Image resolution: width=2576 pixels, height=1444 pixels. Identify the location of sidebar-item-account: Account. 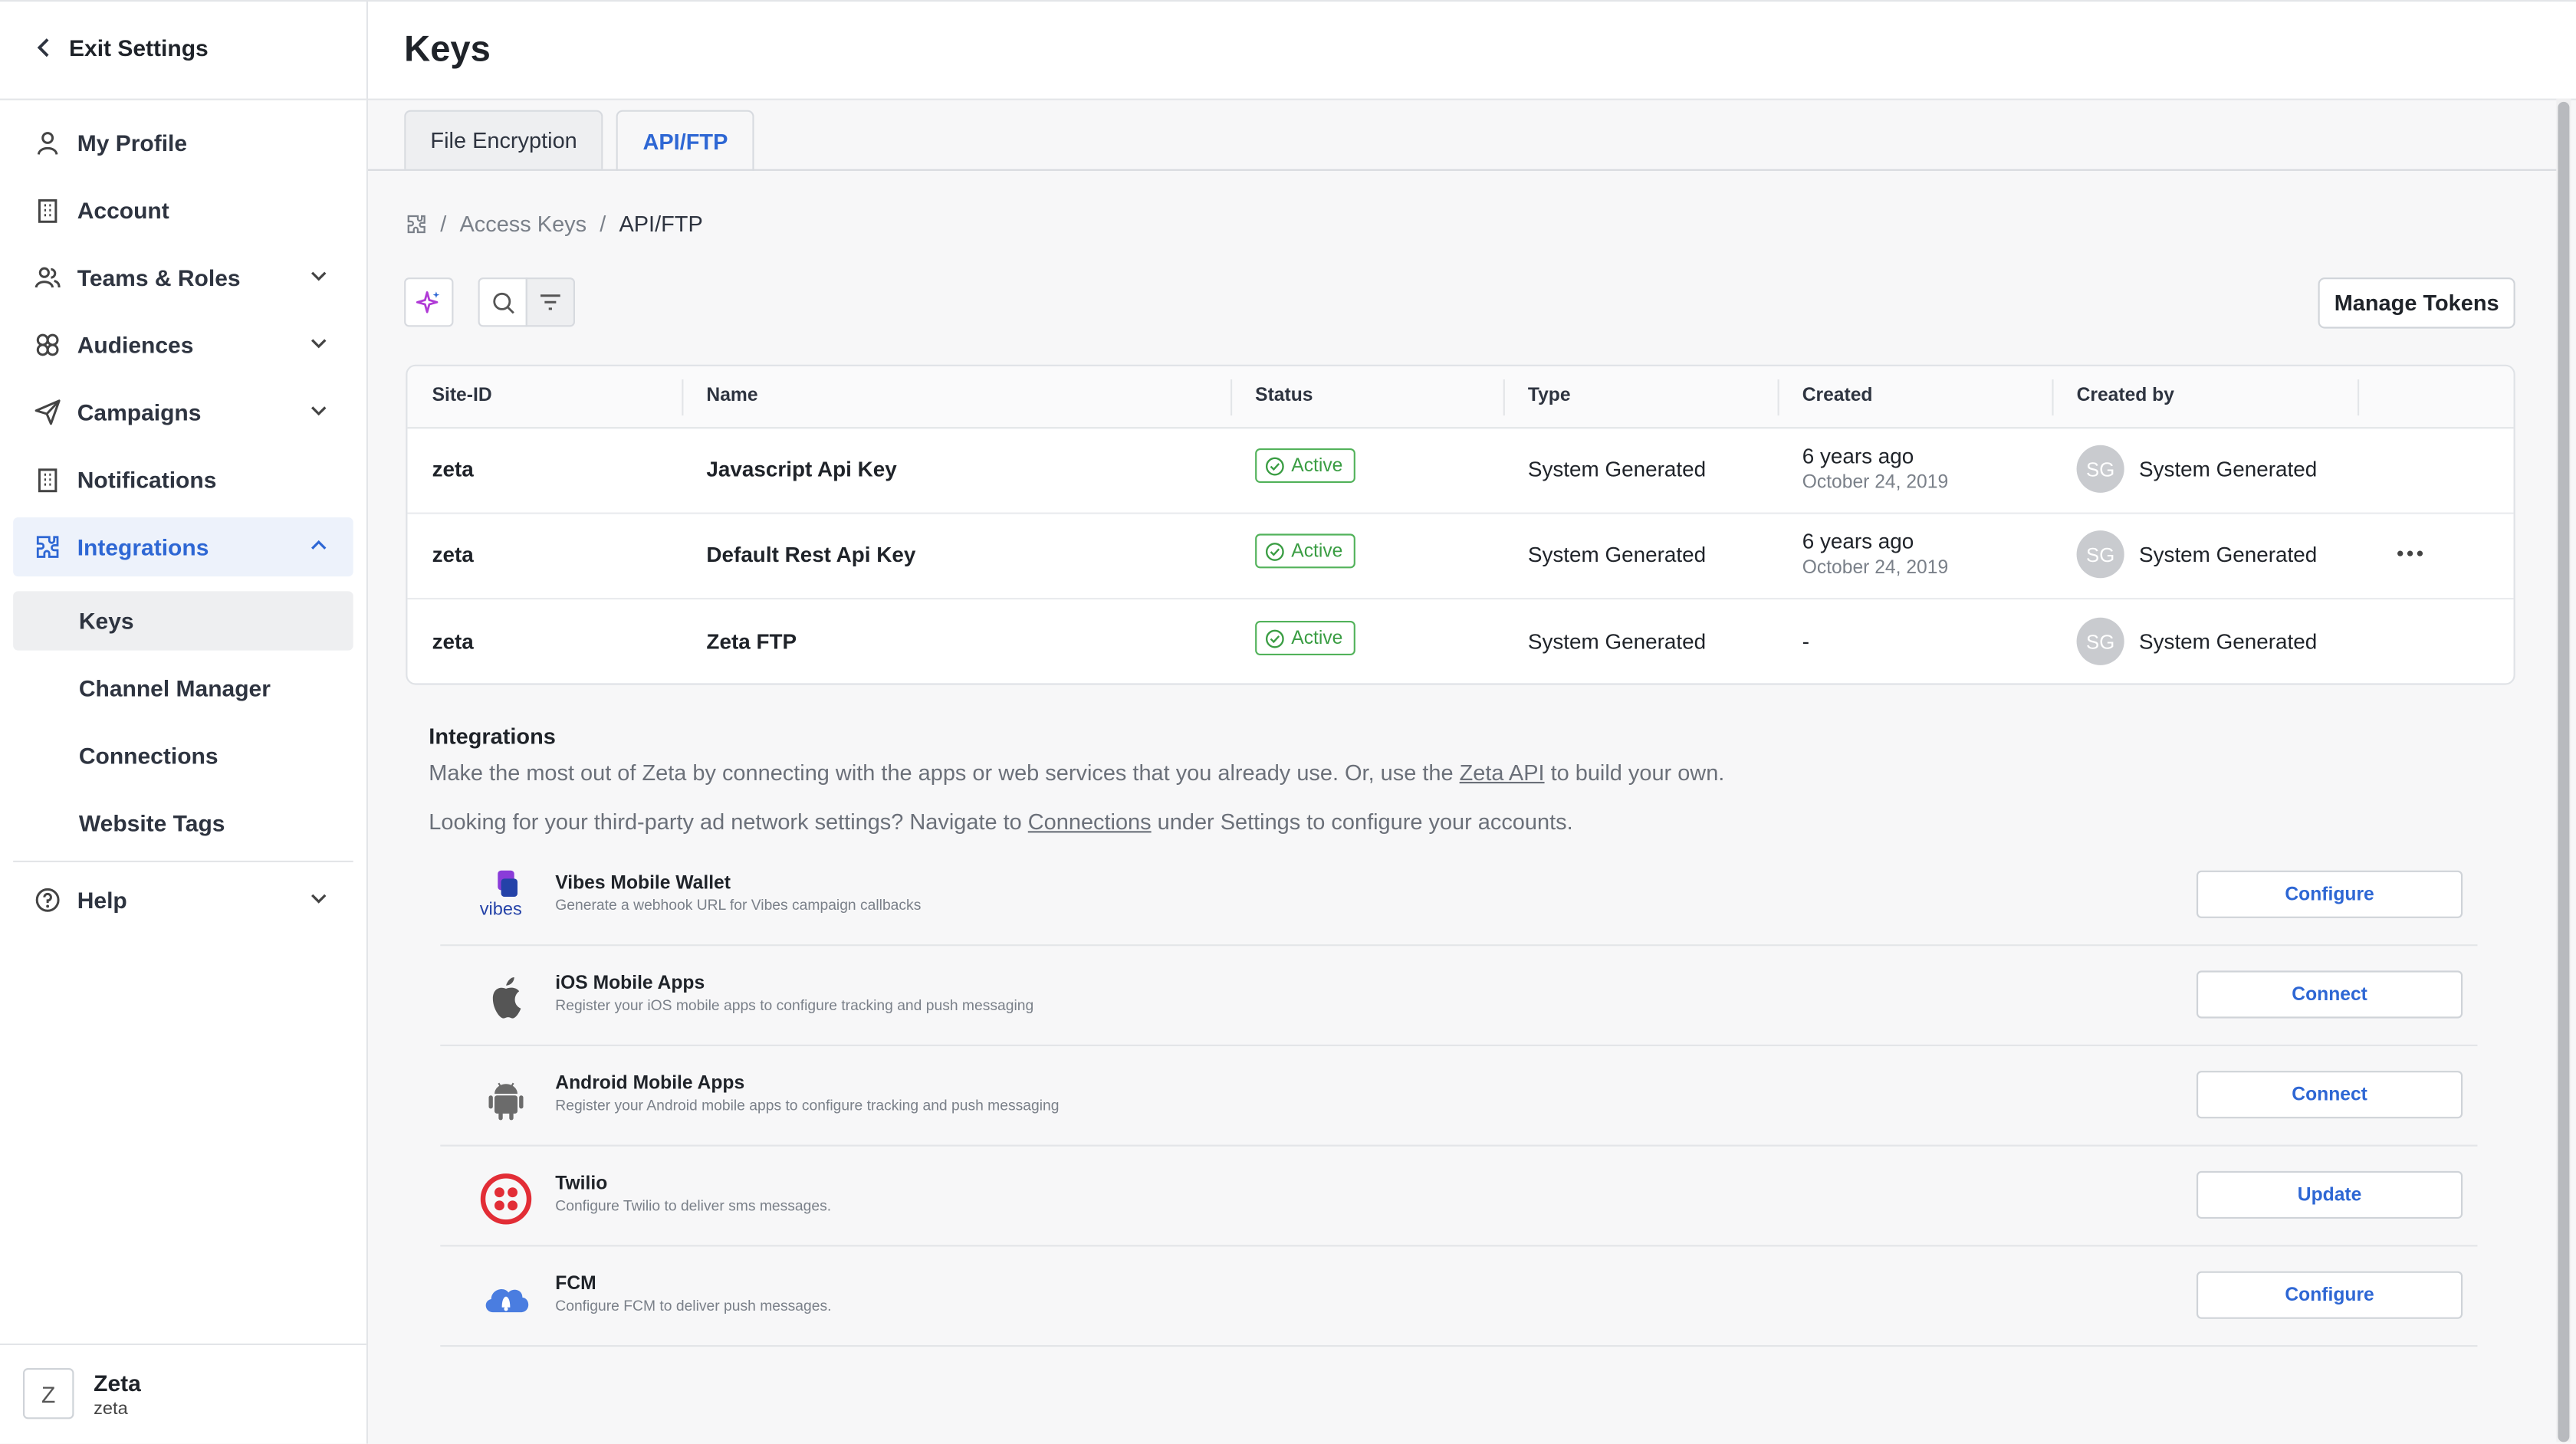
(183, 210).